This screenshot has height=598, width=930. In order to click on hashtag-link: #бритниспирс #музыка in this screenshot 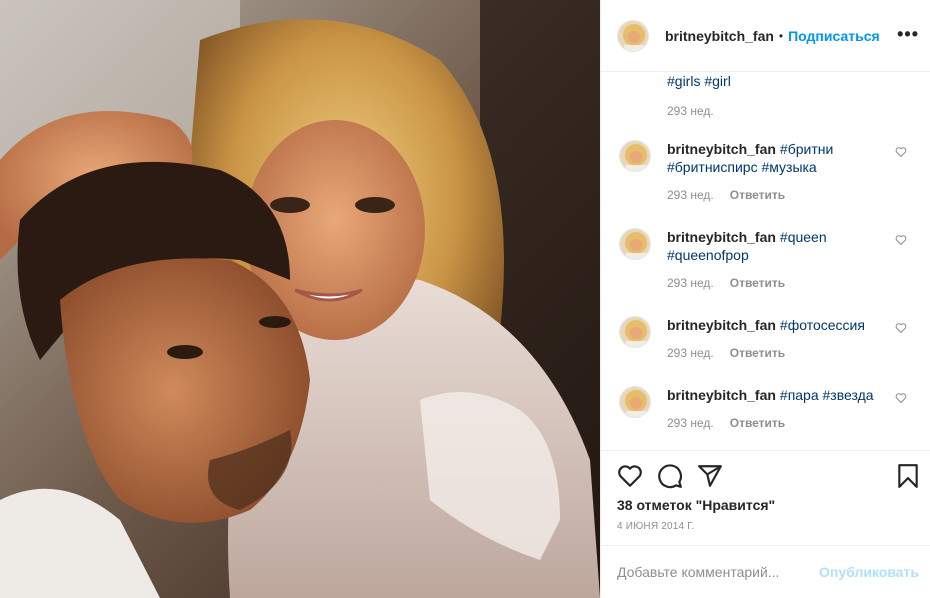, I will do `click(742, 167)`.